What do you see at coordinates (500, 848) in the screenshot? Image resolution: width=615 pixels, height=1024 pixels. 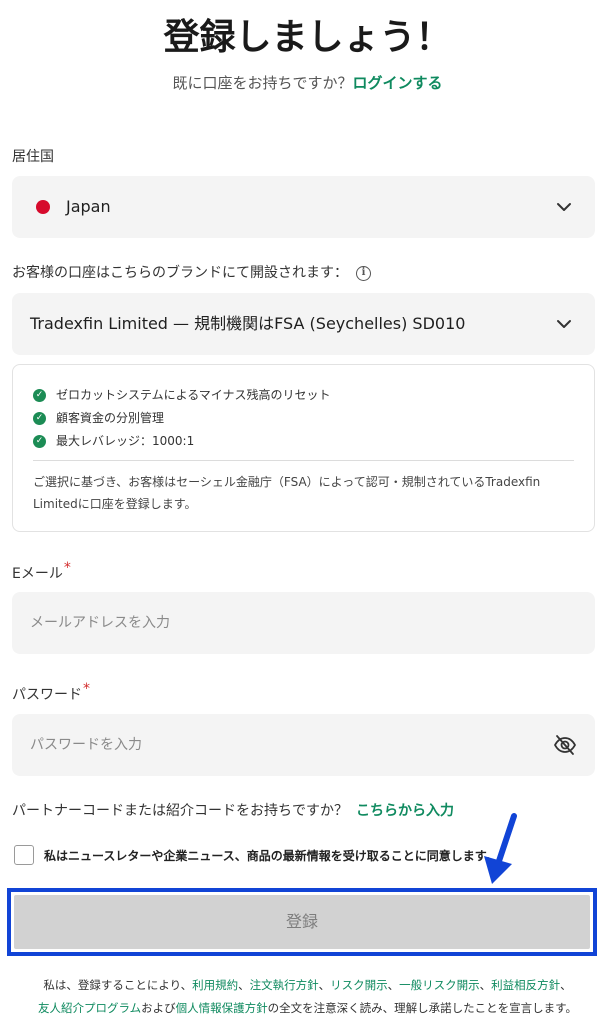 I see `annotation-arrow-icon` at bounding box center [500, 848].